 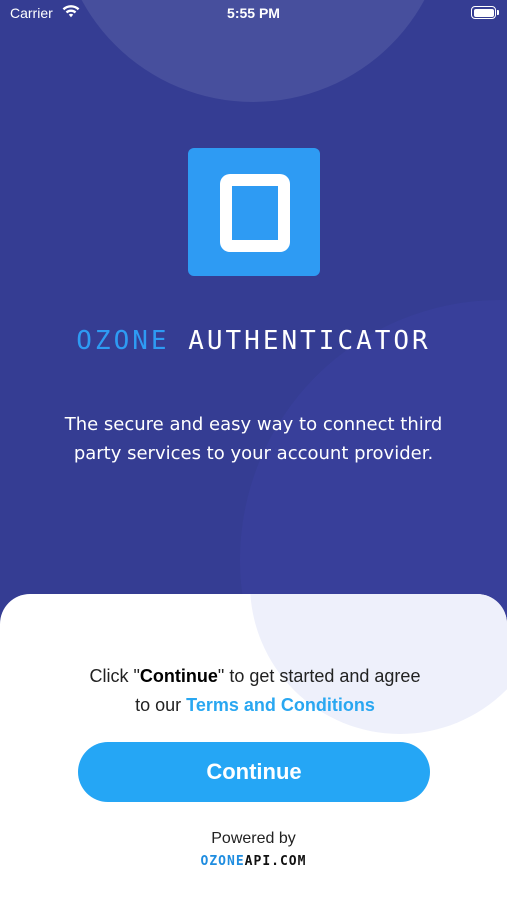 What do you see at coordinates (253, 861) in the screenshot?
I see `ozone-api-brand: OZONEAPI.COM` at bounding box center [253, 861].